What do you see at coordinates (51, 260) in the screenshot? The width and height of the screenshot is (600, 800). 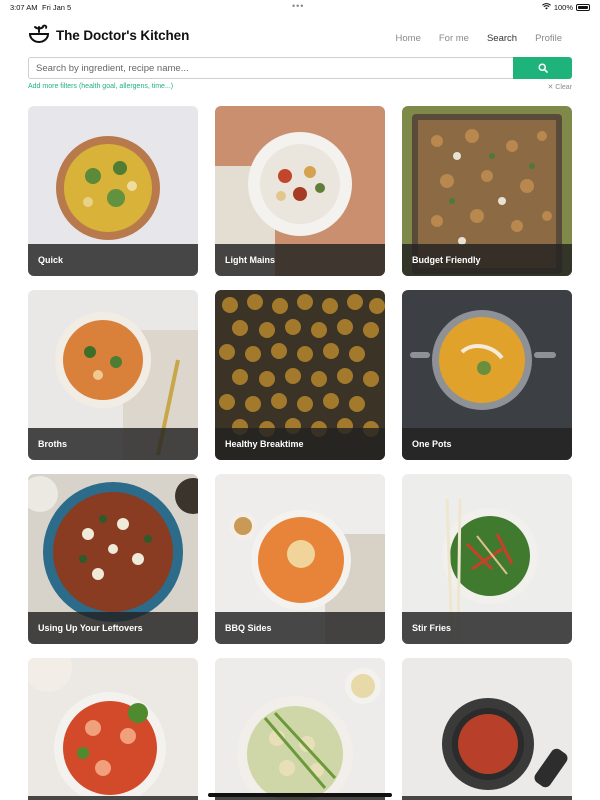 I see `card-label: Quick` at bounding box center [51, 260].